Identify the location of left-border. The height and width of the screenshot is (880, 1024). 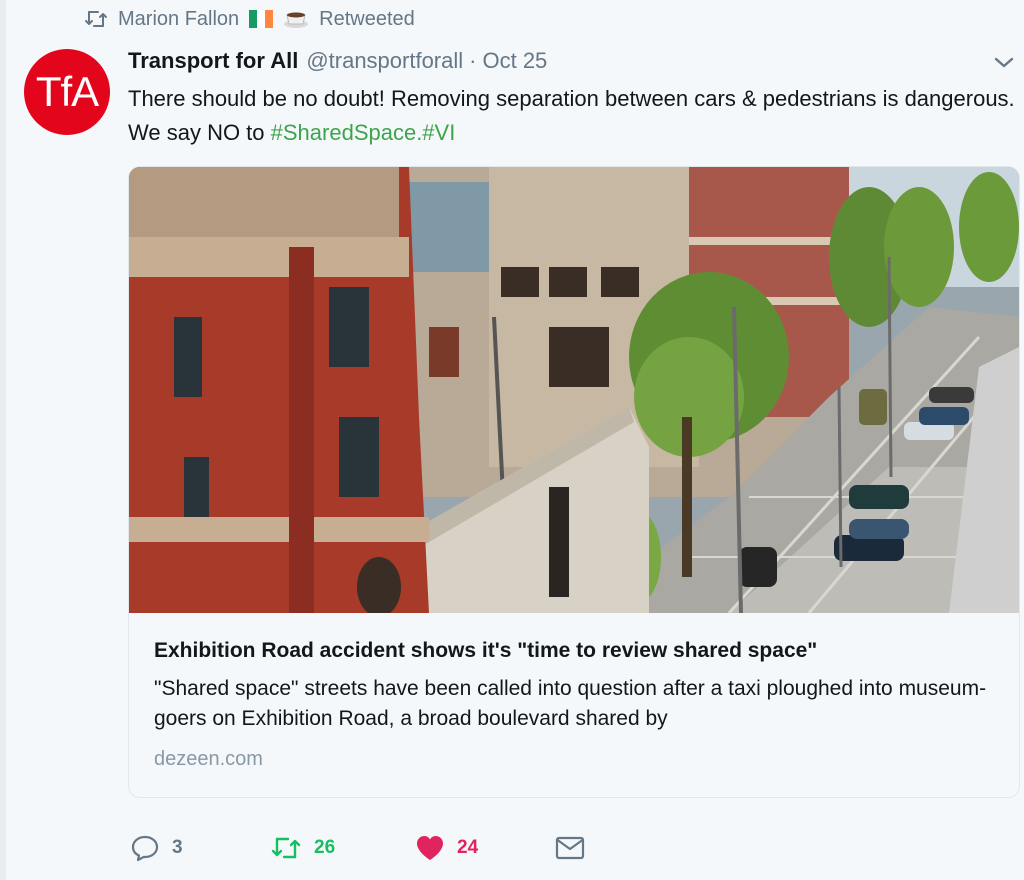
(3, 440).